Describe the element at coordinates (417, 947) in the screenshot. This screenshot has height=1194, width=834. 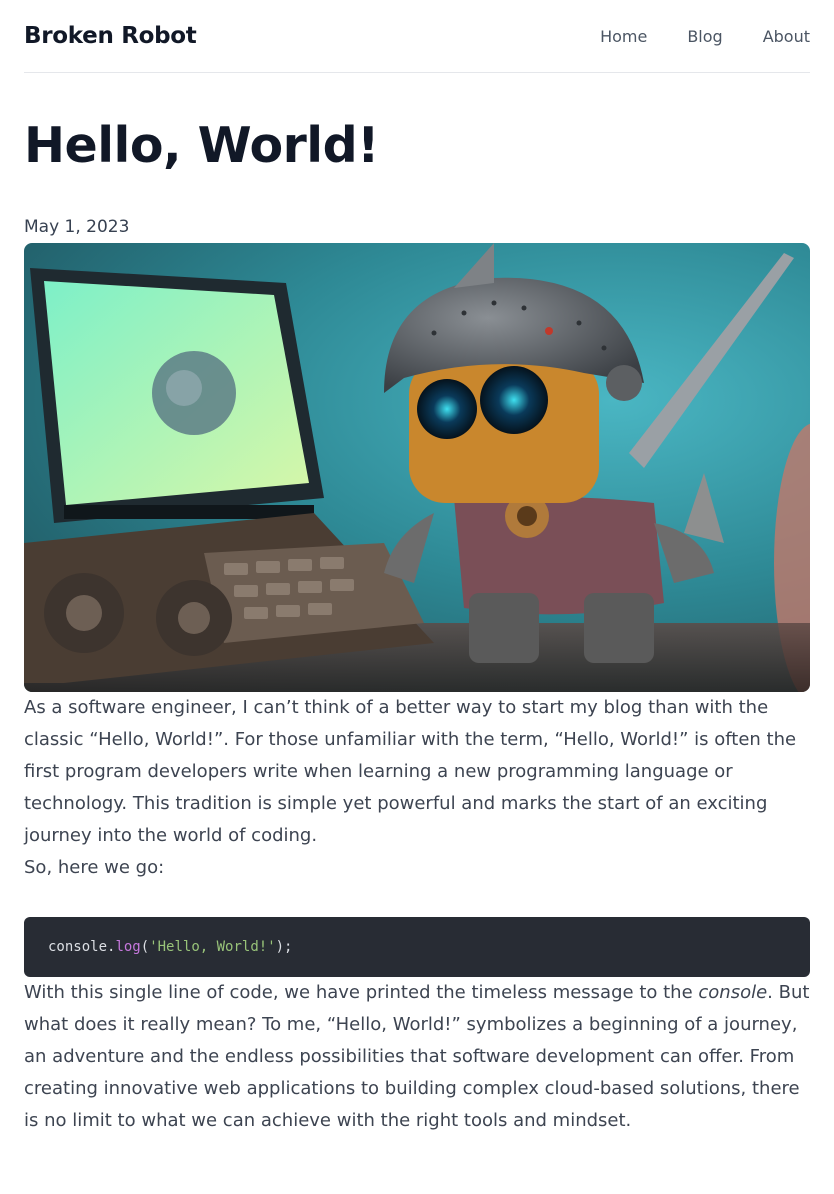
I see `code-block: console.log('Hello, World!');` at that location.